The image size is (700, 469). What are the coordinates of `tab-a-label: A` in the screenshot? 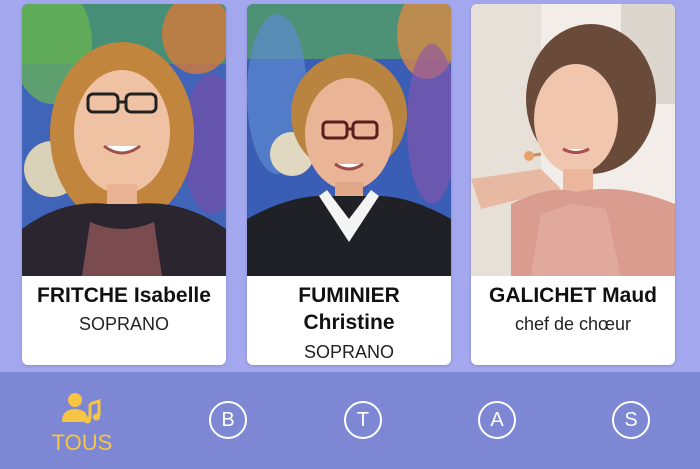 It's located at (497, 420).